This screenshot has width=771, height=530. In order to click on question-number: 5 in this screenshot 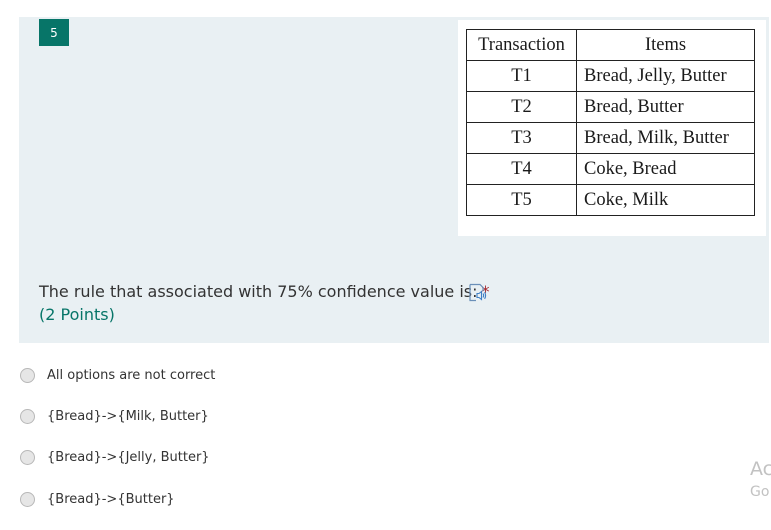, I will do `click(54, 32)`.